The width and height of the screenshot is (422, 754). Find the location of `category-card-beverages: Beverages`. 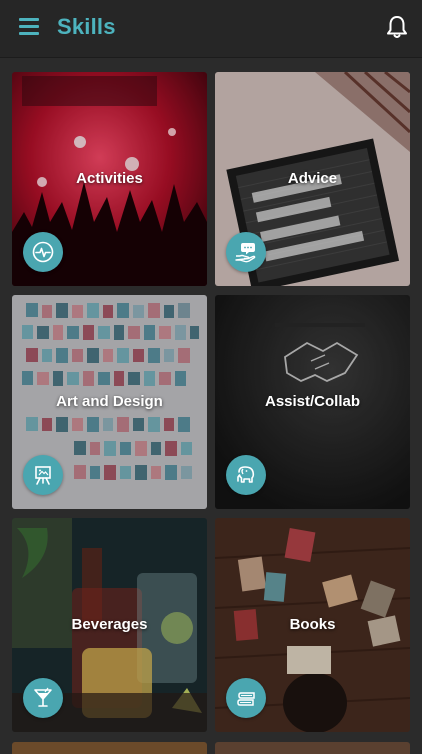

category-card-beverages: Beverages is located at coordinates (109, 625).